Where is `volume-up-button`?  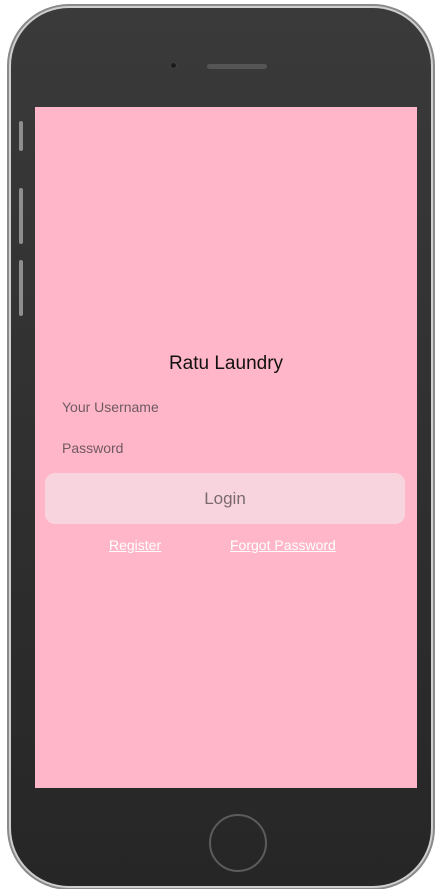
volume-up-button is located at coordinates (21, 216).